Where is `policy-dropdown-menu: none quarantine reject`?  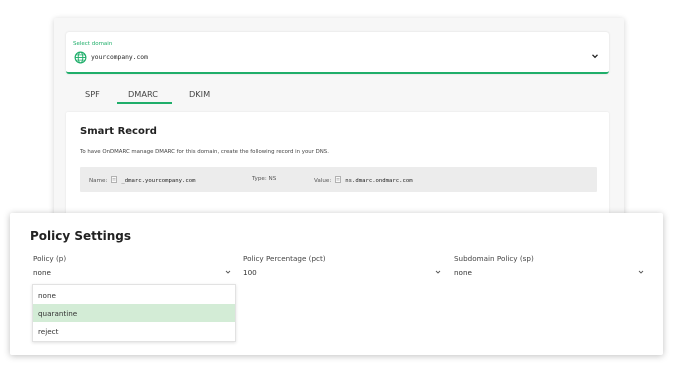
policy-dropdown-menu: none quarantine reject is located at coordinates (134, 313).